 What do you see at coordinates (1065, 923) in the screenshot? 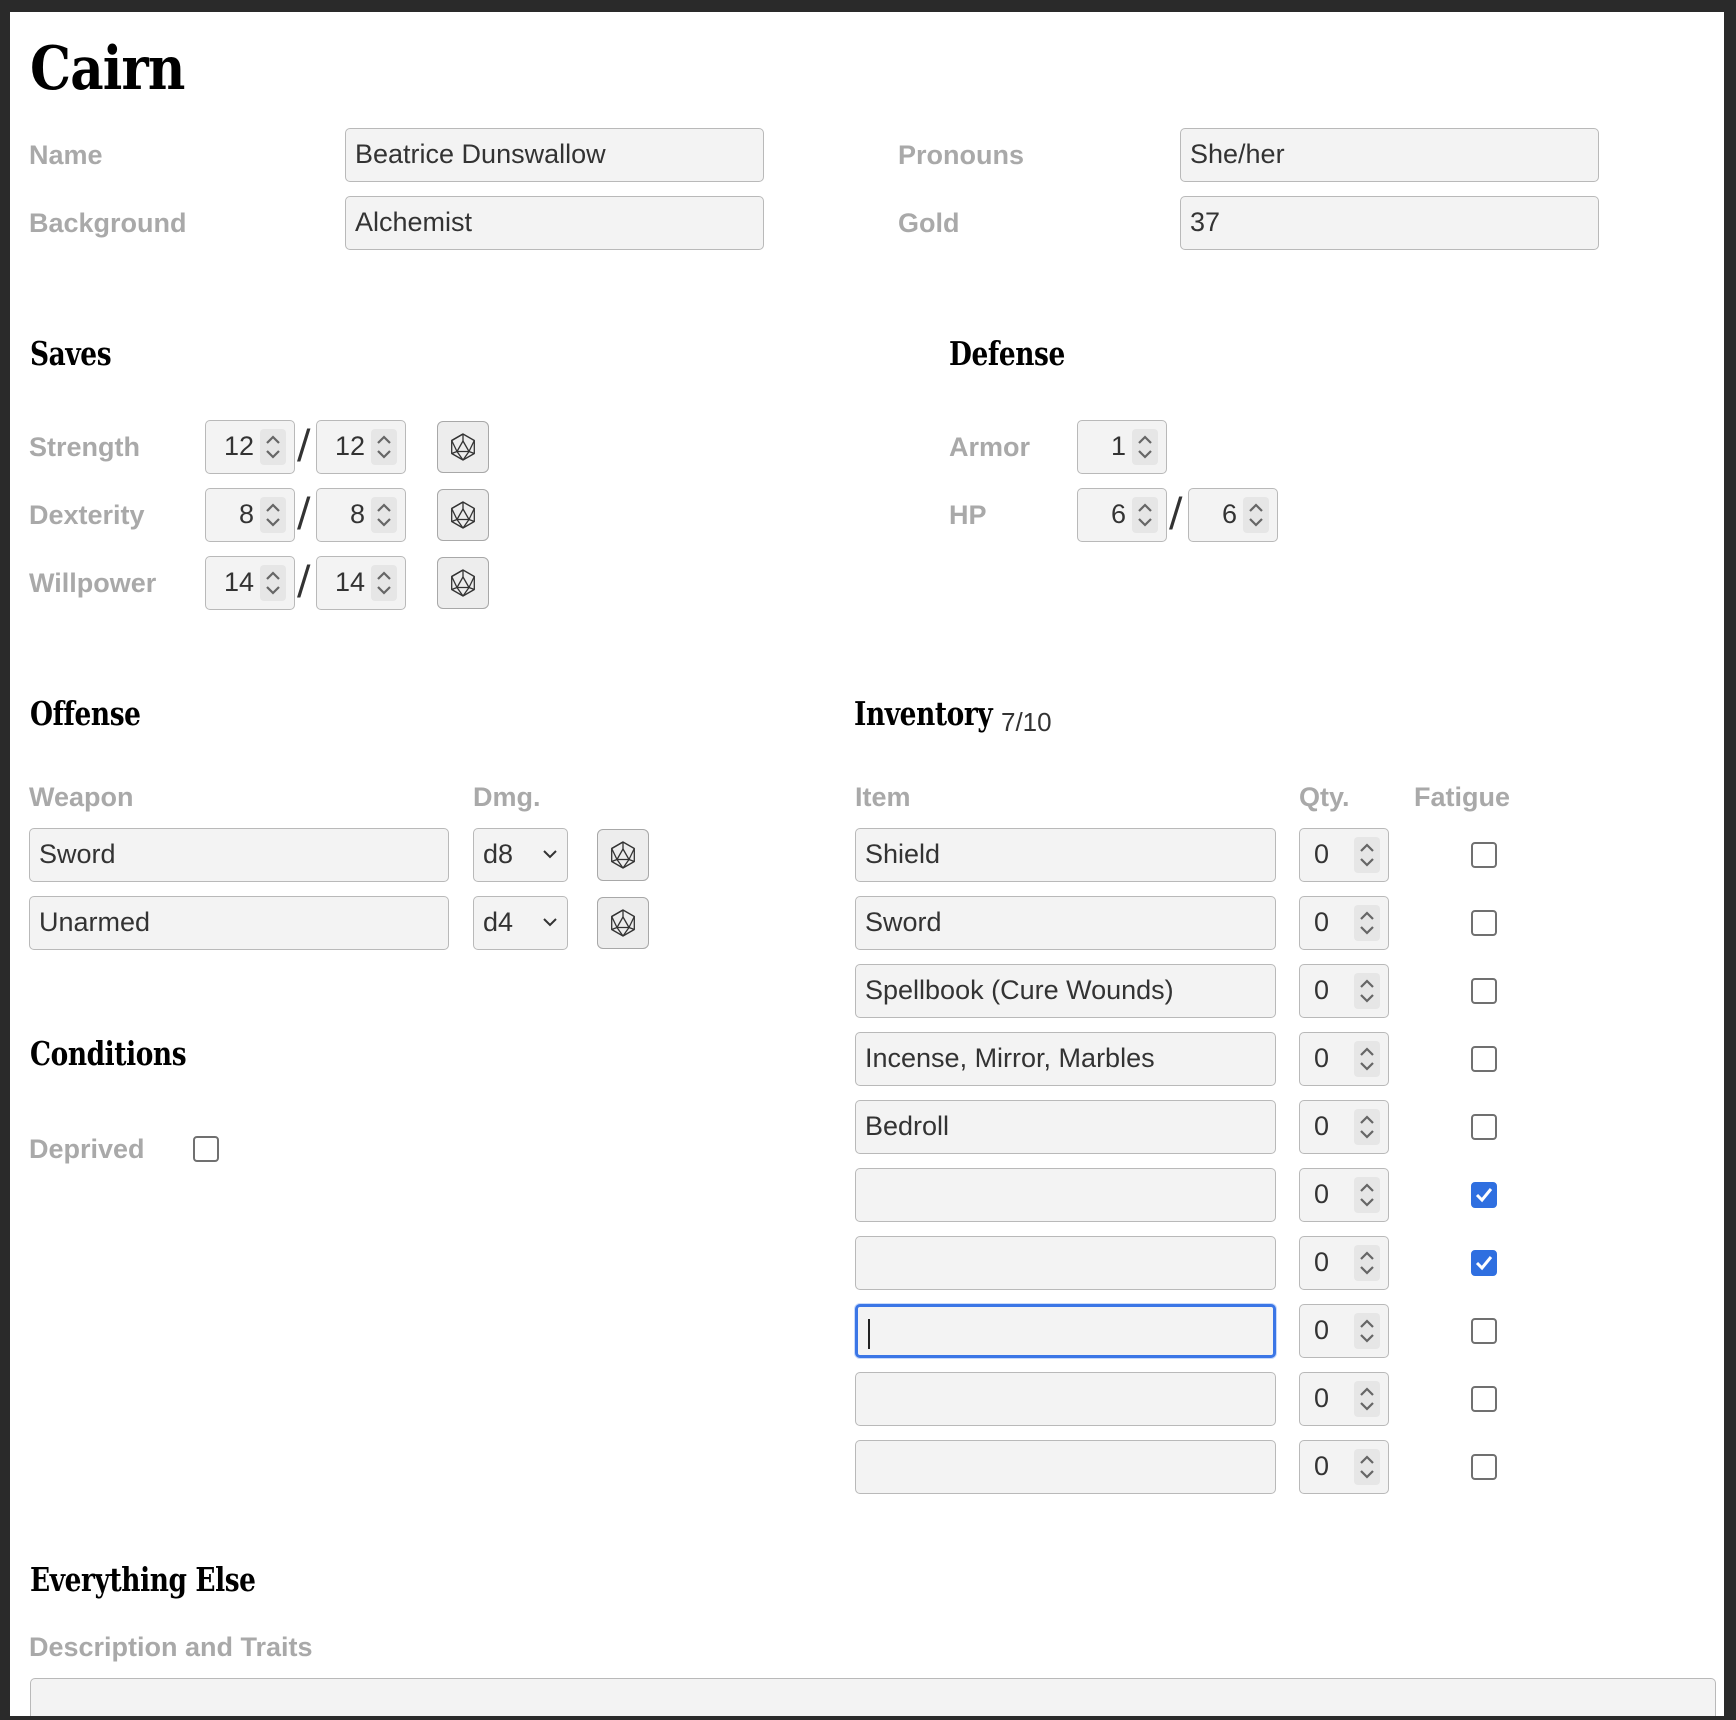
I see `item-name-field: Sword` at bounding box center [1065, 923].